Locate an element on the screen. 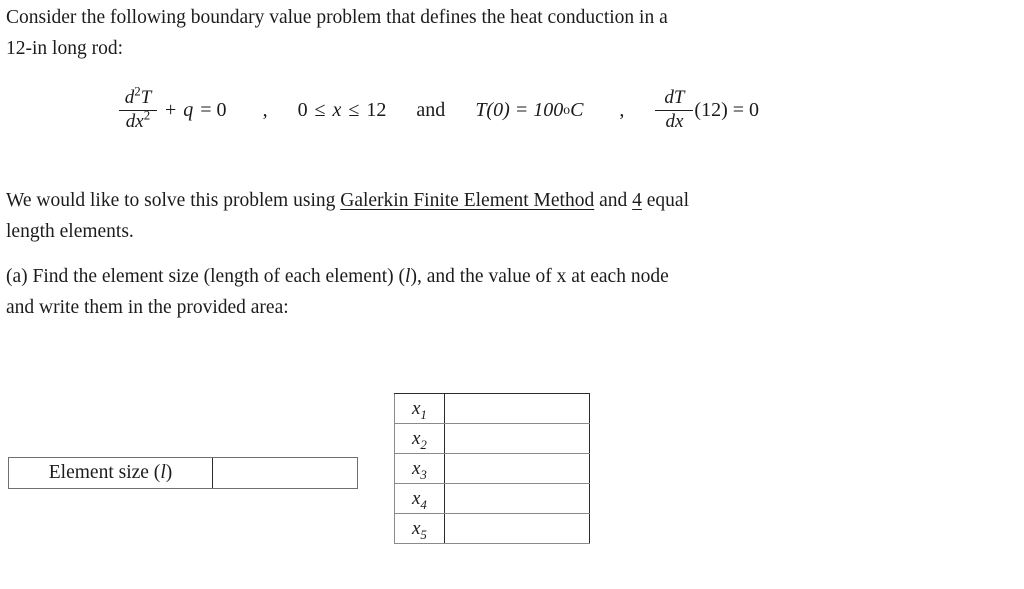 This screenshot has width=1024, height=589. node-label-x1: x1 is located at coordinates (419, 408).